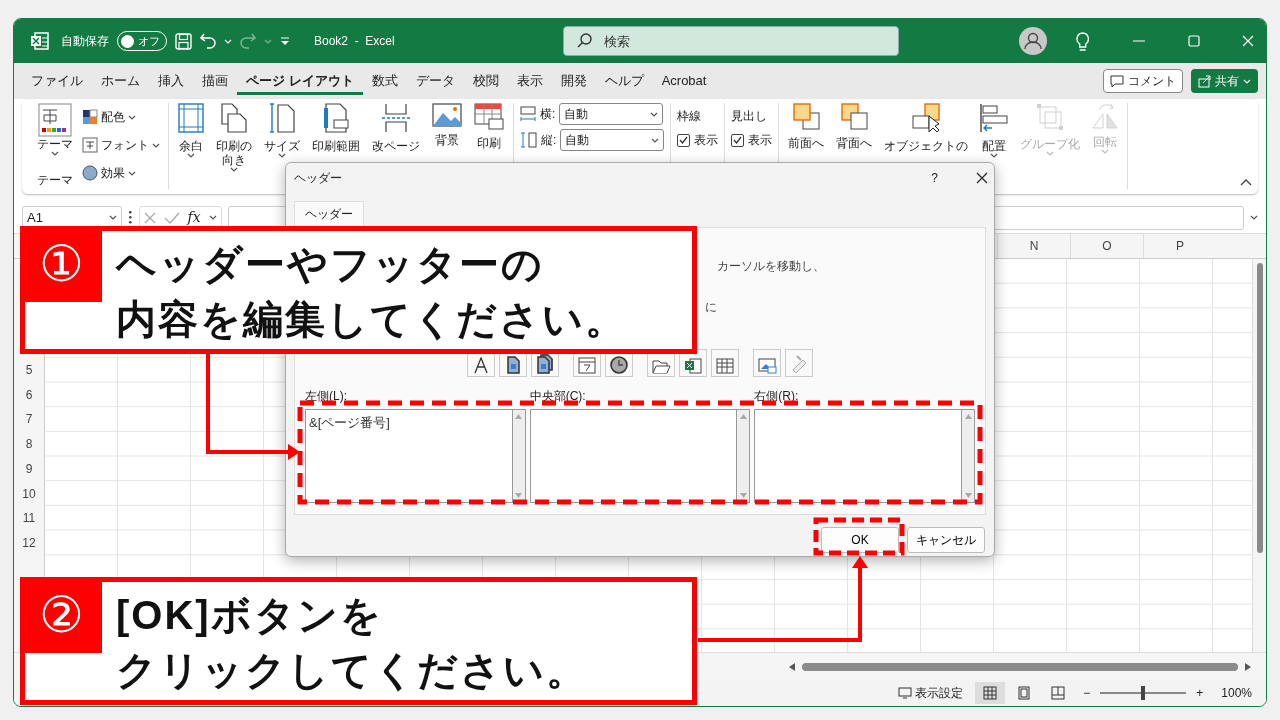 The image size is (1280, 720). Describe the element at coordinates (208, 41) in the screenshot. I see `undo-icon` at that location.